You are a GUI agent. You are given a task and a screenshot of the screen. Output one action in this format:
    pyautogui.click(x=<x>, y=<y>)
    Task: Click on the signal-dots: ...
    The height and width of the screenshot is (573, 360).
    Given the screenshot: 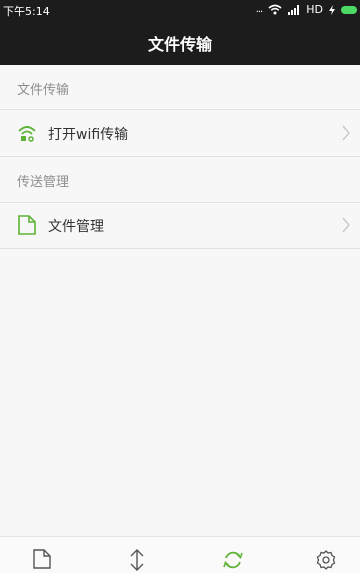 What is the action you would take?
    pyautogui.click(x=259, y=9)
    